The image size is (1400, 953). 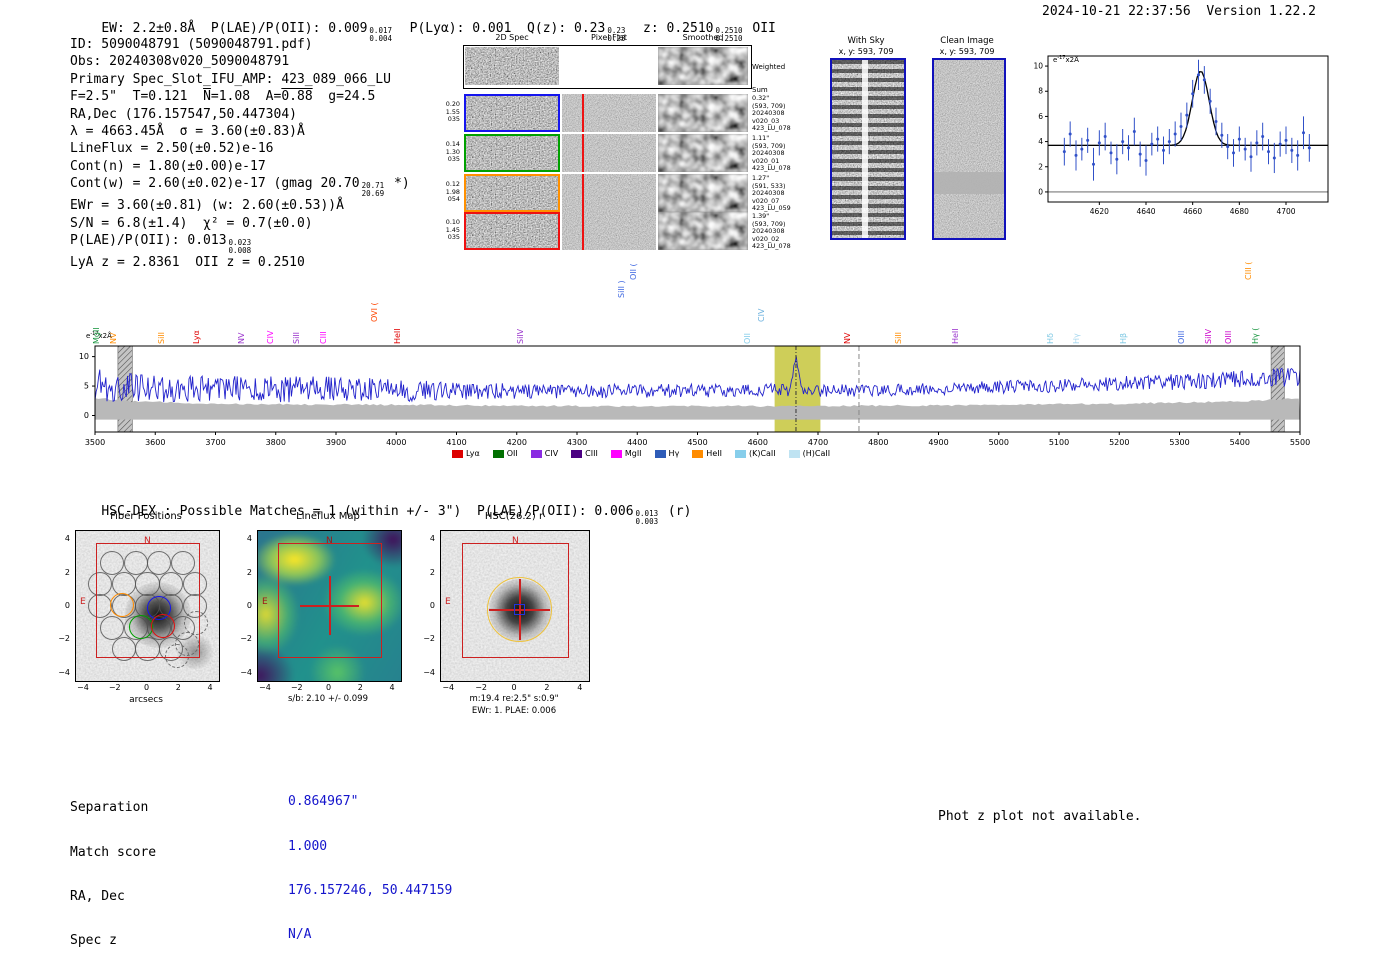 I want to click on emission-line-label: CIV, so click(x=761, y=315).